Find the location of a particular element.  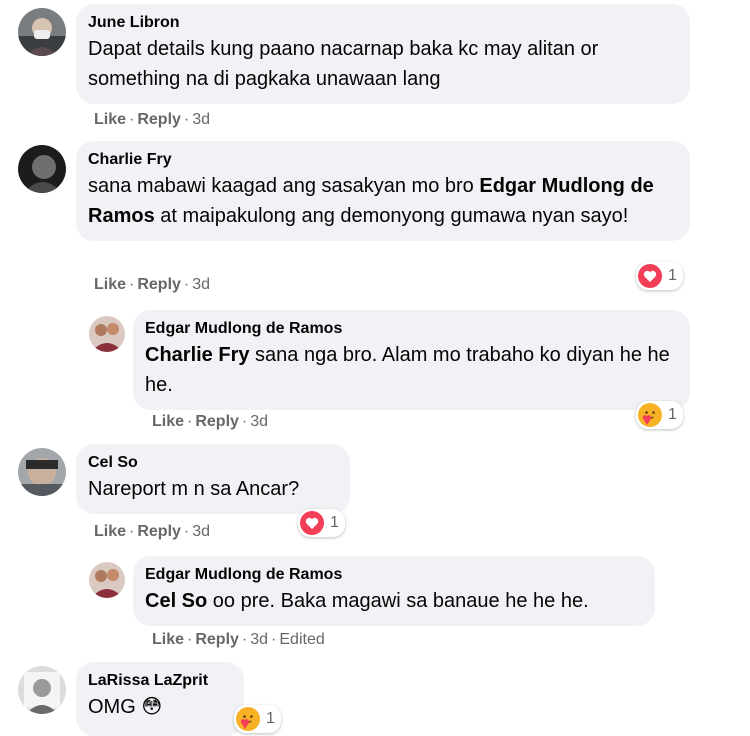

mention-link: Charlie Fry is located at coordinates (197, 355).